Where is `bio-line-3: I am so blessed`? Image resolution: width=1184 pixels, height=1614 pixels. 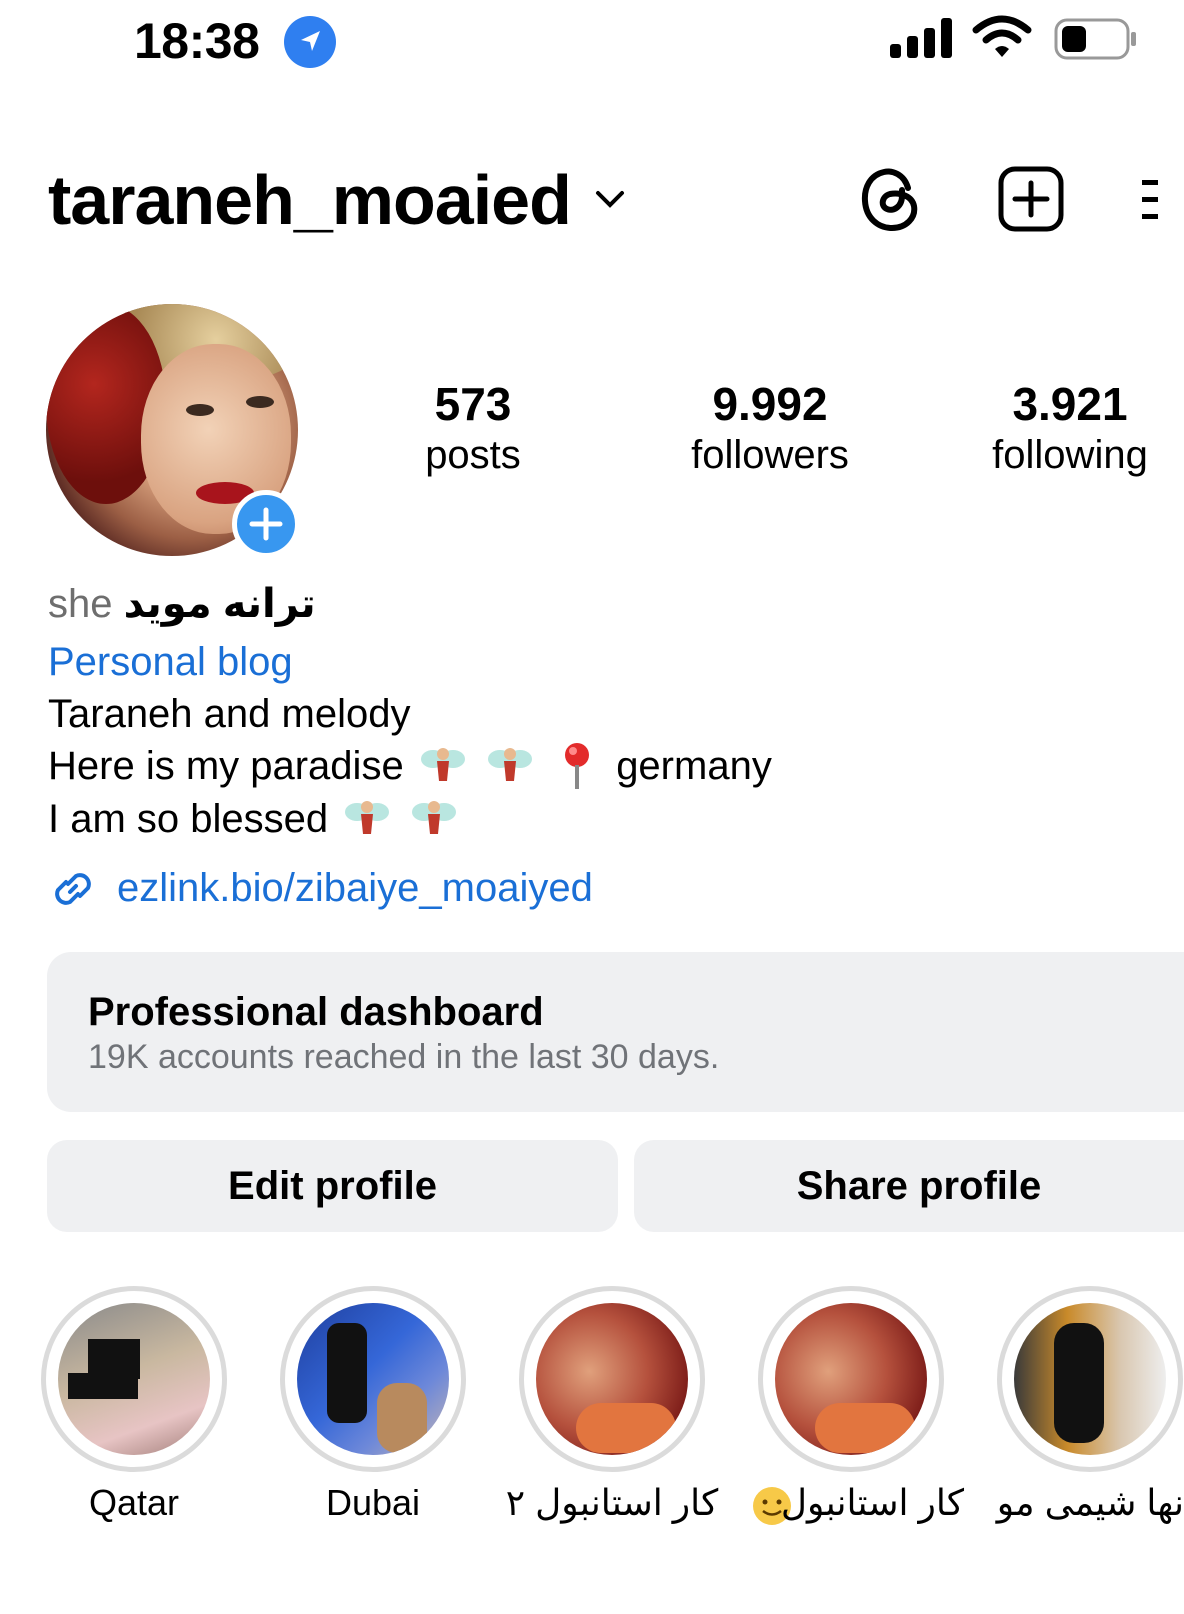
bio-line-3: I am so blessed is located at coordinates (255, 819).